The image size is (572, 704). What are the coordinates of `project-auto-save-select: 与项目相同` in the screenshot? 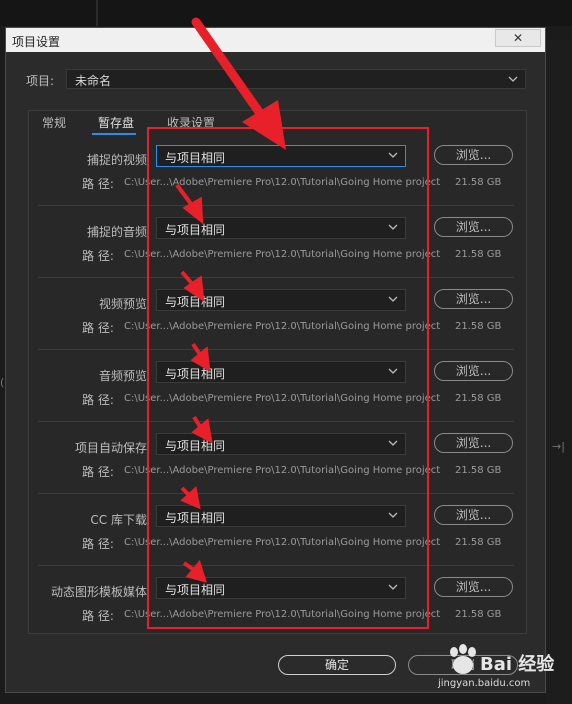 It's located at (281, 444).